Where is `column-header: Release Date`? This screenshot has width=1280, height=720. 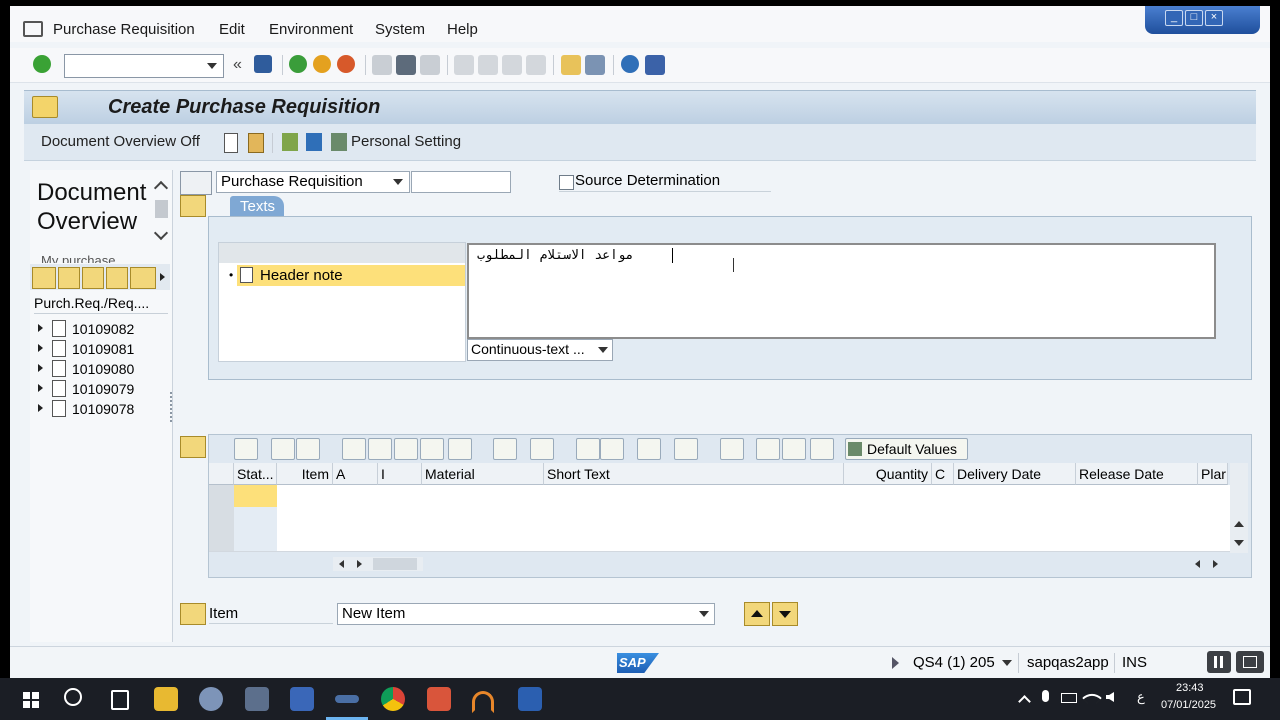 column-header: Release Date is located at coordinates (1137, 474).